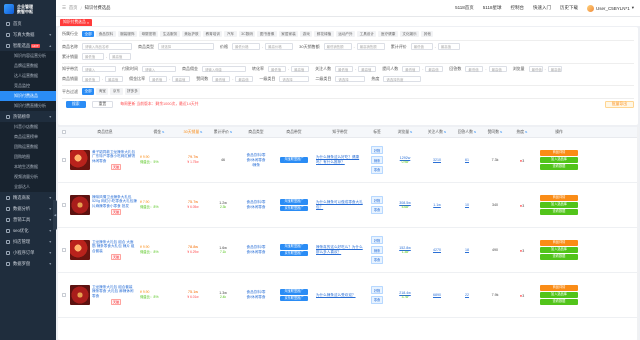 Image resolution: width=640 pixels, height=340 pixels. What do you see at coordinates (186, 46) in the screenshot?
I see `product-type-select: 请选择` at bounding box center [186, 46].